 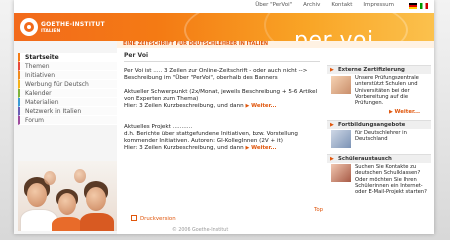 I want to click on box-head-austausch: ▶ Schüleraustausch, so click(x=379, y=158).